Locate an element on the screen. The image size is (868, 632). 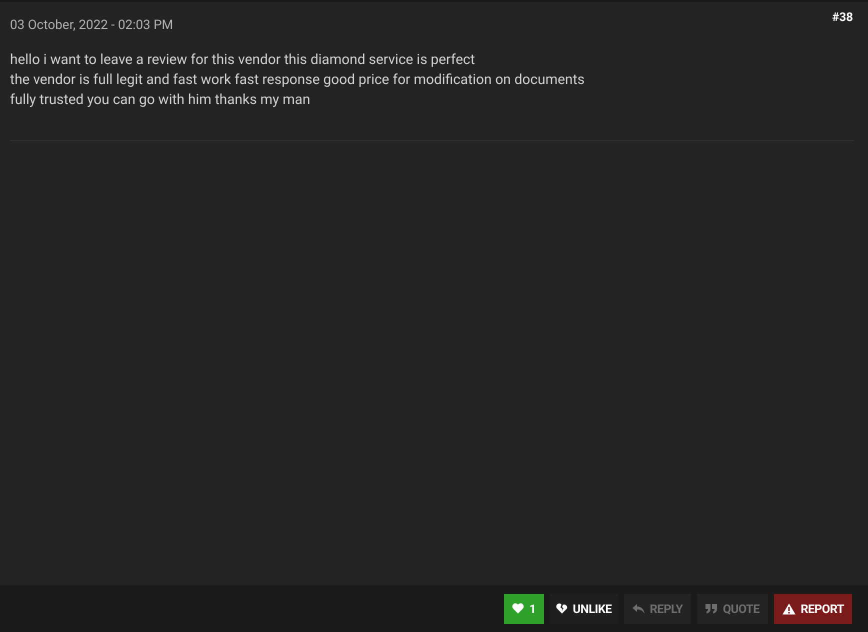
heart-icon is located at coordinates (518, 608).